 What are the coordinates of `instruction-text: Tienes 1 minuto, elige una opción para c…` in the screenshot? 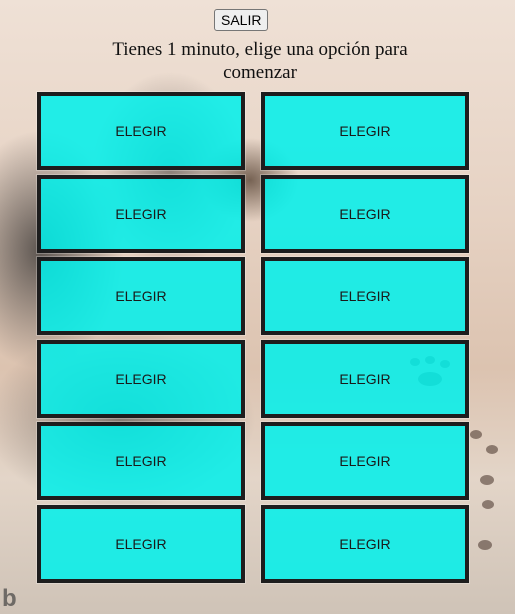 It's located at (260, 61).